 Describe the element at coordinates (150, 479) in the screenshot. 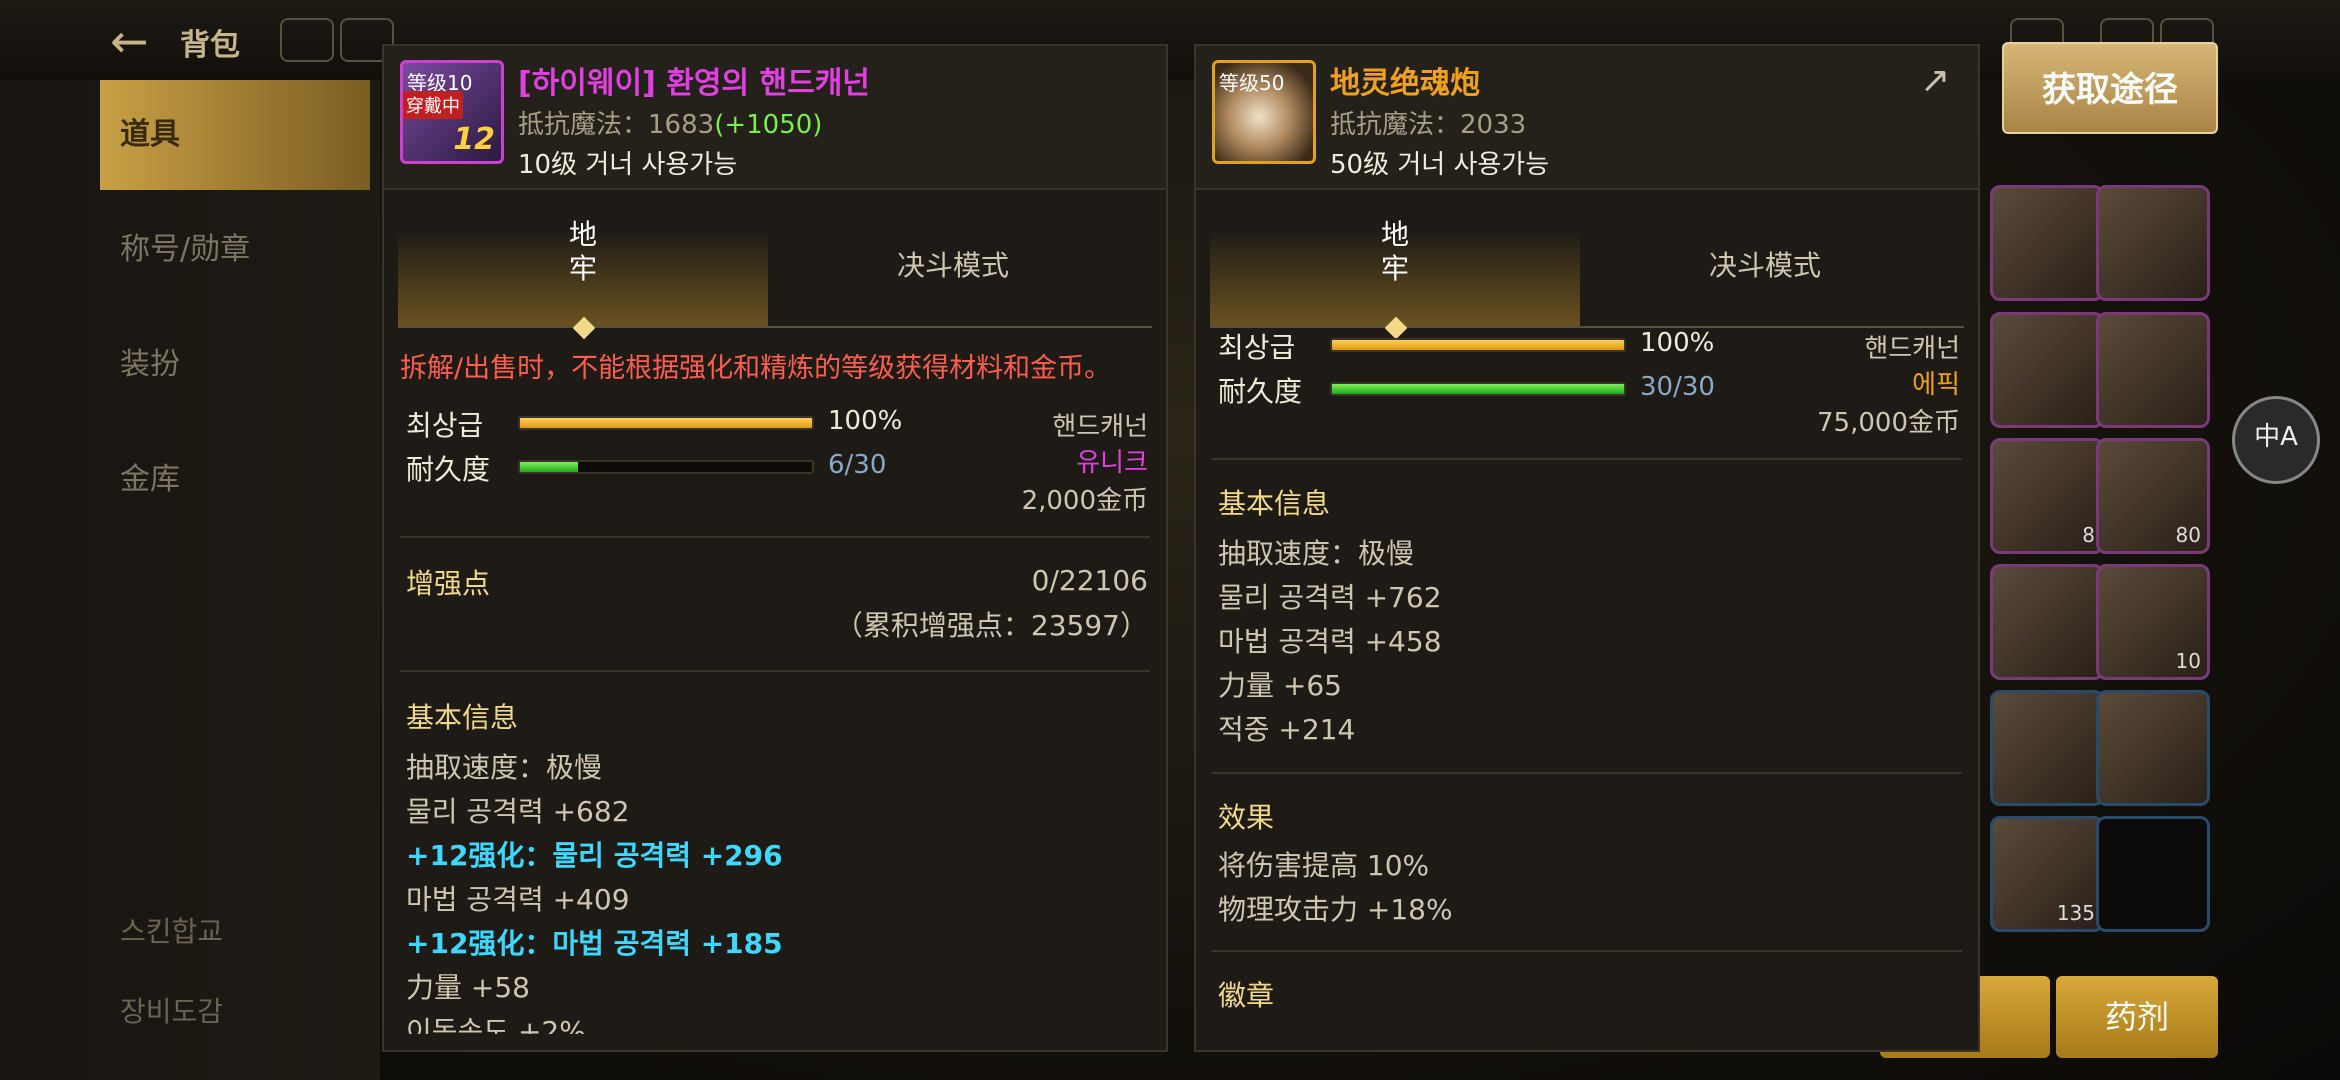

I see `sidebar-item-label: 金库` at that location.